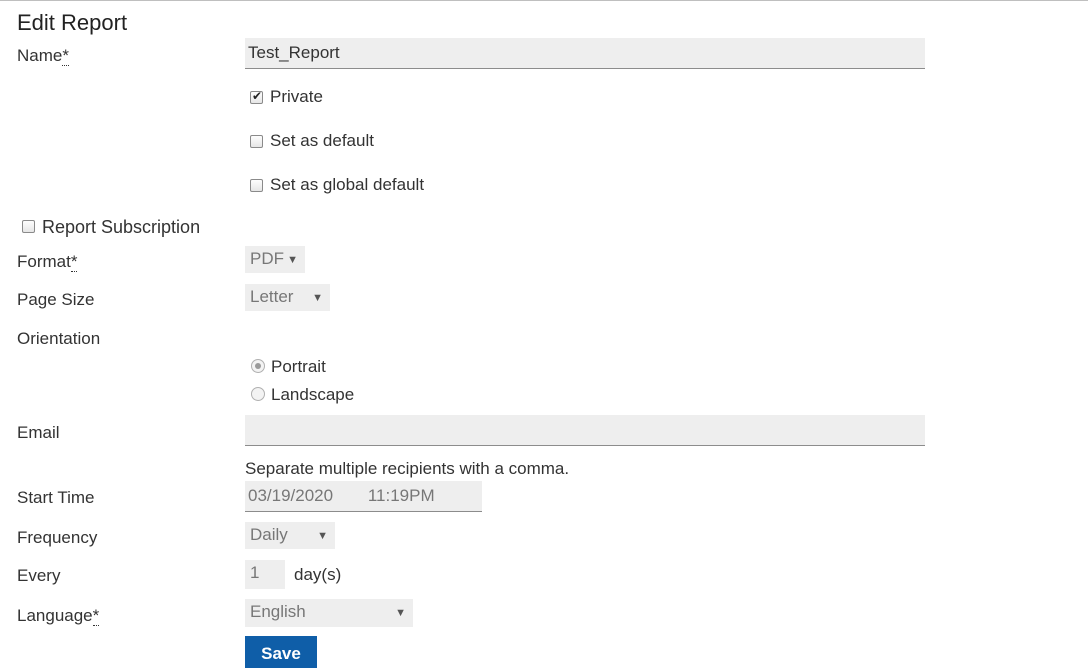 Image resolution: width=1088 pixels, height=668 pixels. Describe the element at coordinates (291, 495) in the screenshot. I see `start-date-value: 03/19/2020` at that location.